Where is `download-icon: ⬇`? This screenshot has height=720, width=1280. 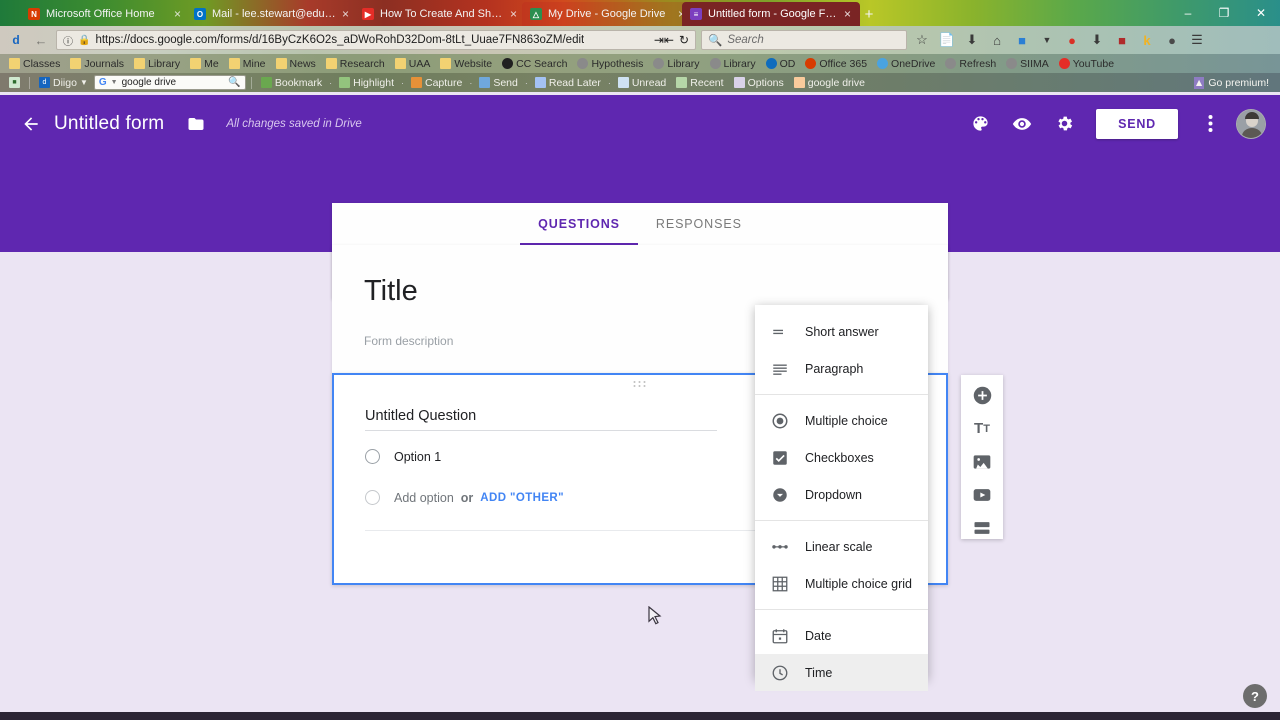
download-icon: ⬇ is located at coordinates (972, 40).